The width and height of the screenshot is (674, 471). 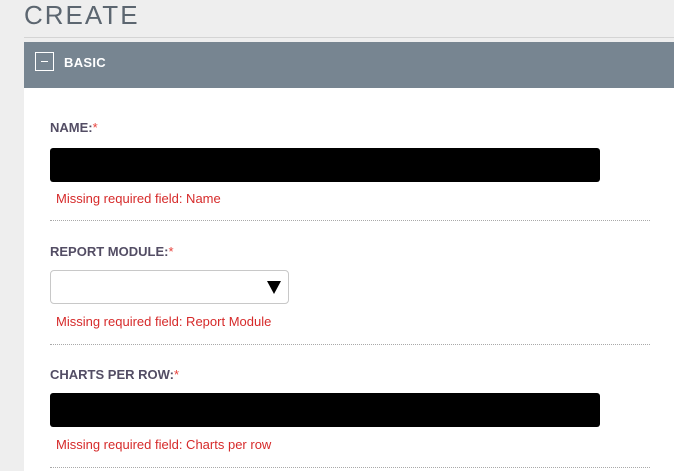 I want to click on name-required-mark: *, so click(x=95, y=127).